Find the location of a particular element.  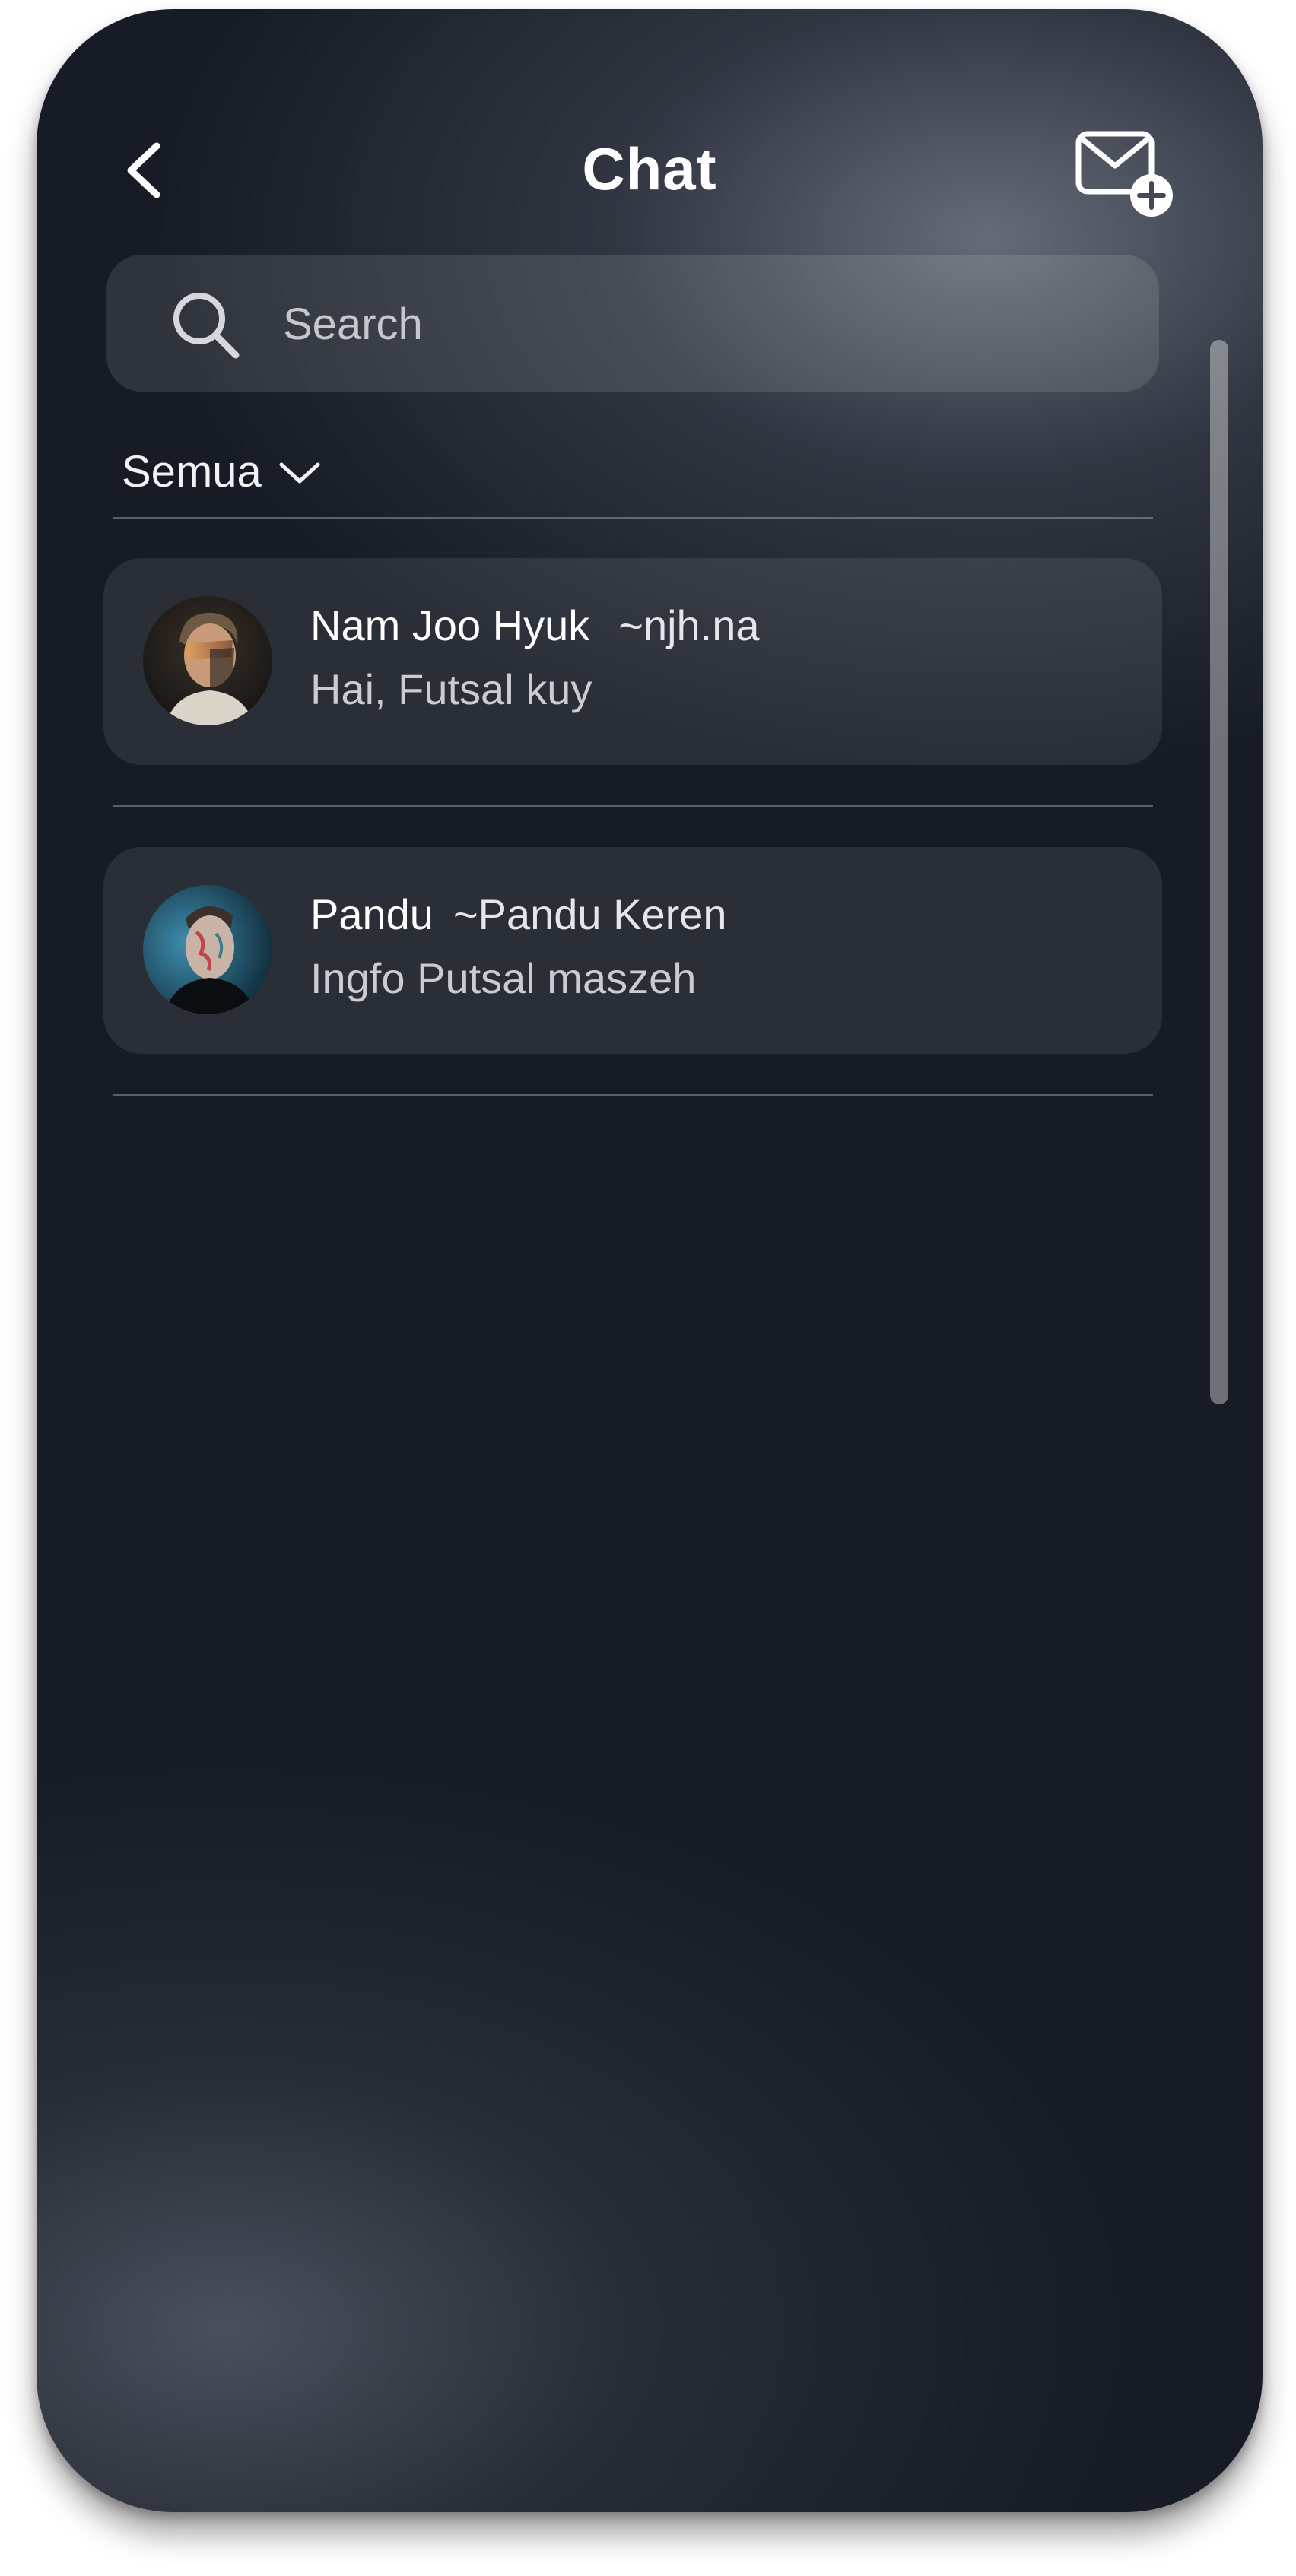

chat-title: Pandu ~Pandu Keren is located at coordinates (518, 915).